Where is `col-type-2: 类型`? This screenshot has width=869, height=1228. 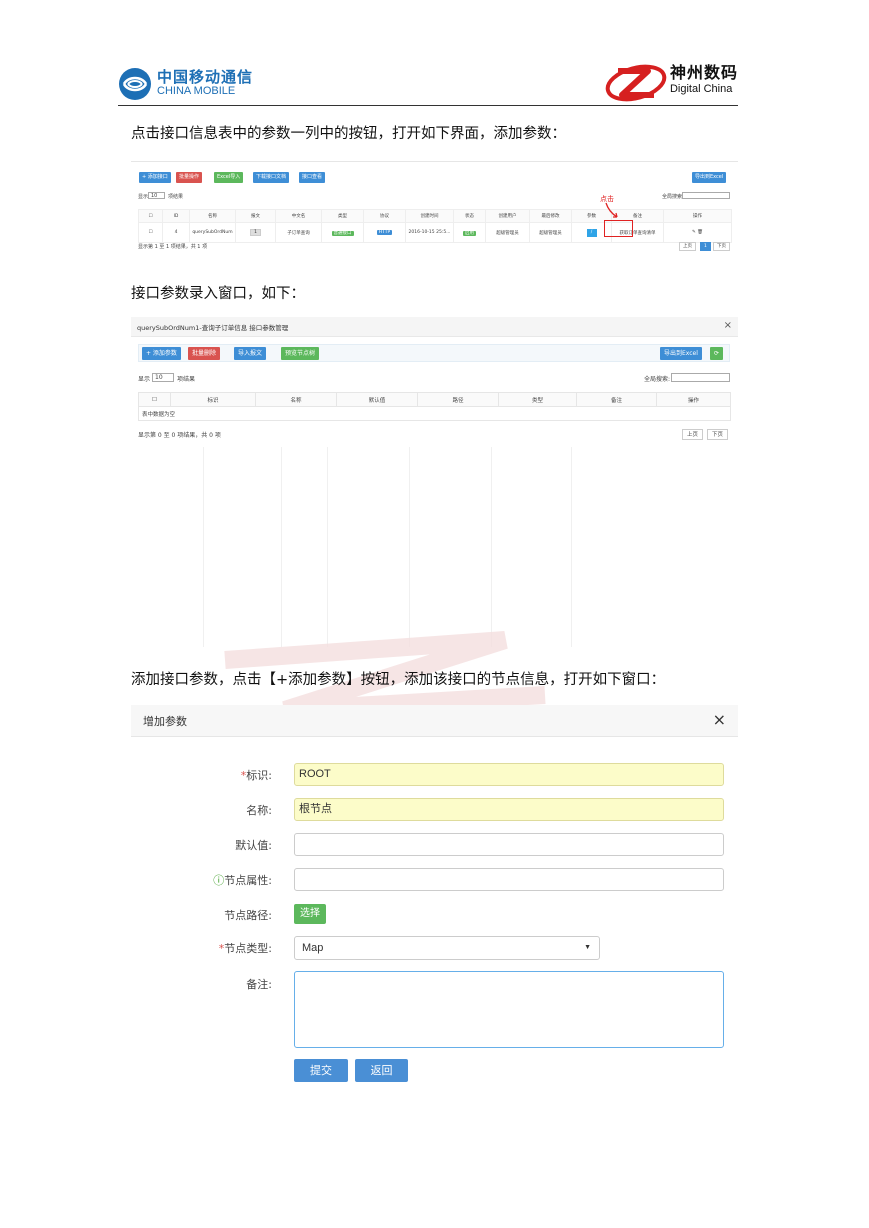
col-type-2: 类型 is located at coordinates (537, 399).